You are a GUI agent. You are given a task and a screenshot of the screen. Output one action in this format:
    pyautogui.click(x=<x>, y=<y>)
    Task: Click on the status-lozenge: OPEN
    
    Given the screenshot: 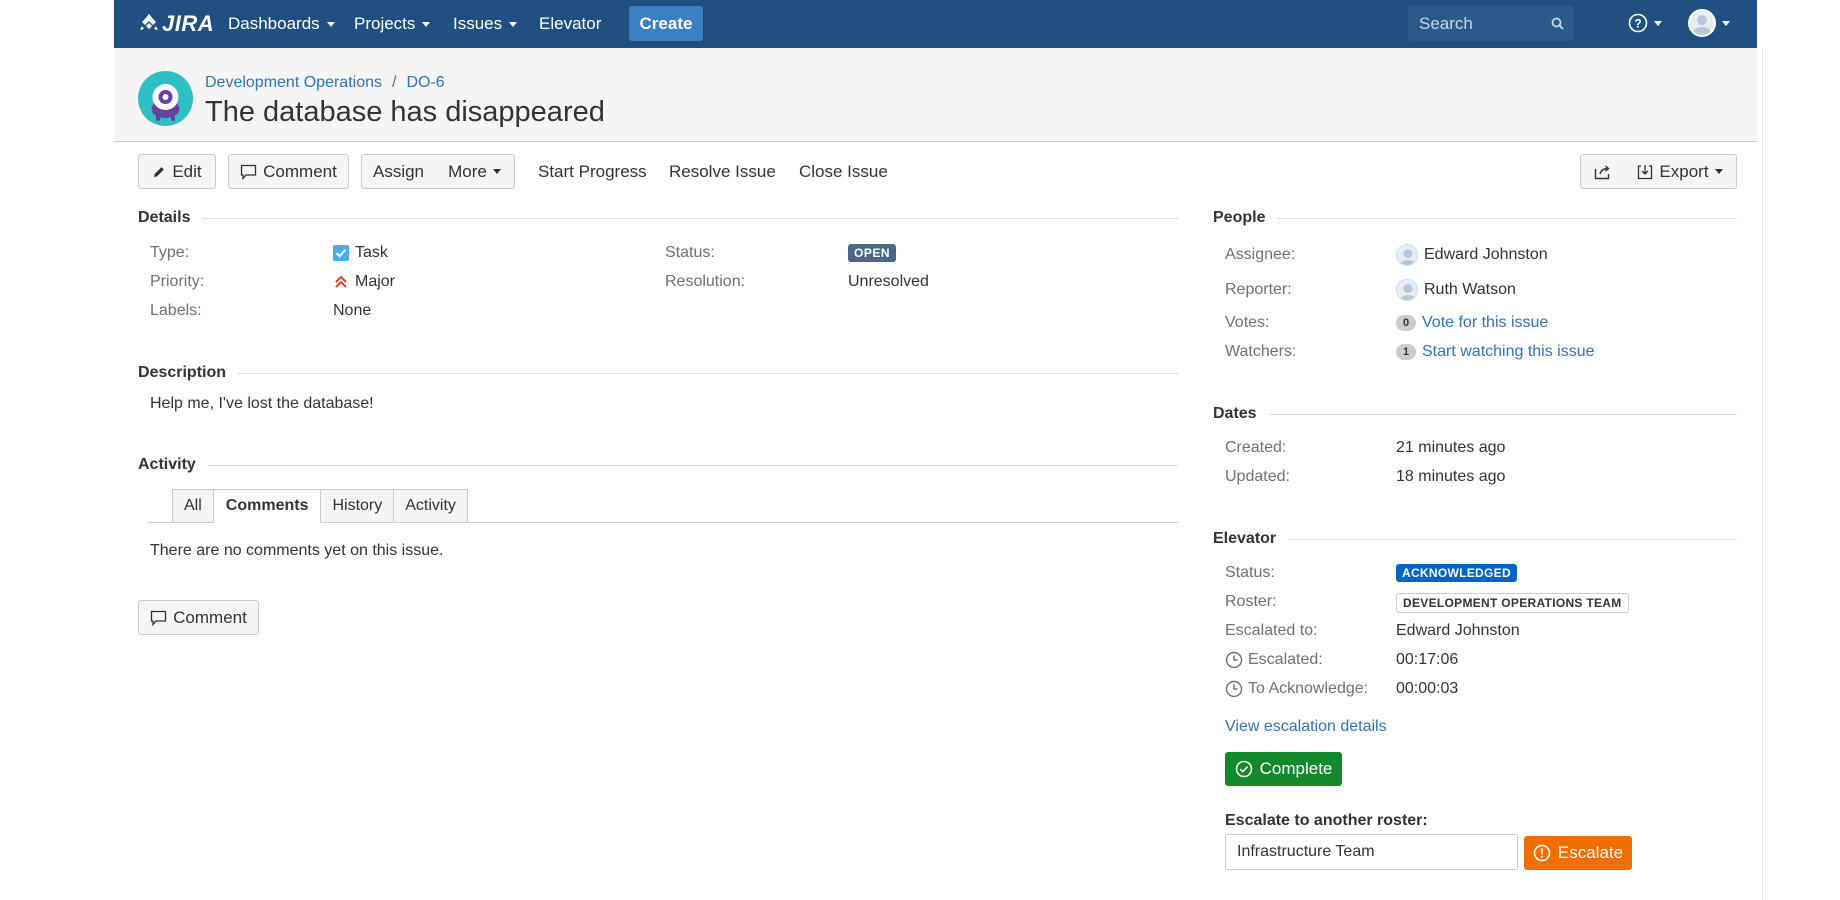 What is the action you would take?
    pyautogui.click(x=872, y=253)
    